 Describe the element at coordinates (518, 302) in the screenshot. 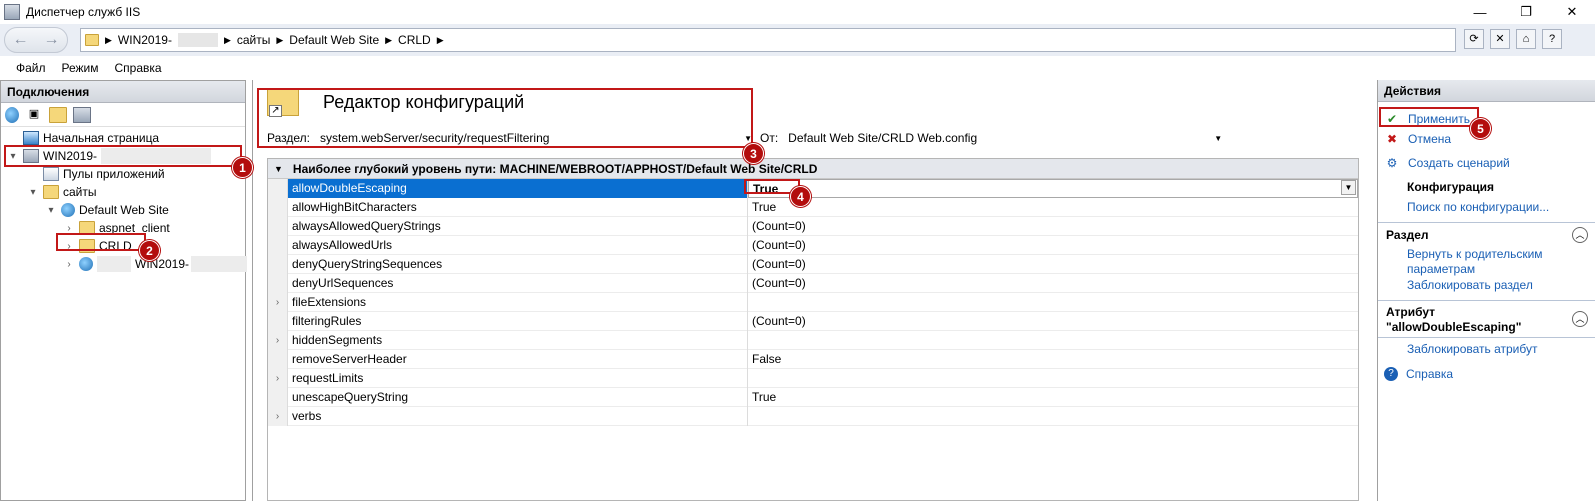

I see `property-name: fileExtensions` at that location.